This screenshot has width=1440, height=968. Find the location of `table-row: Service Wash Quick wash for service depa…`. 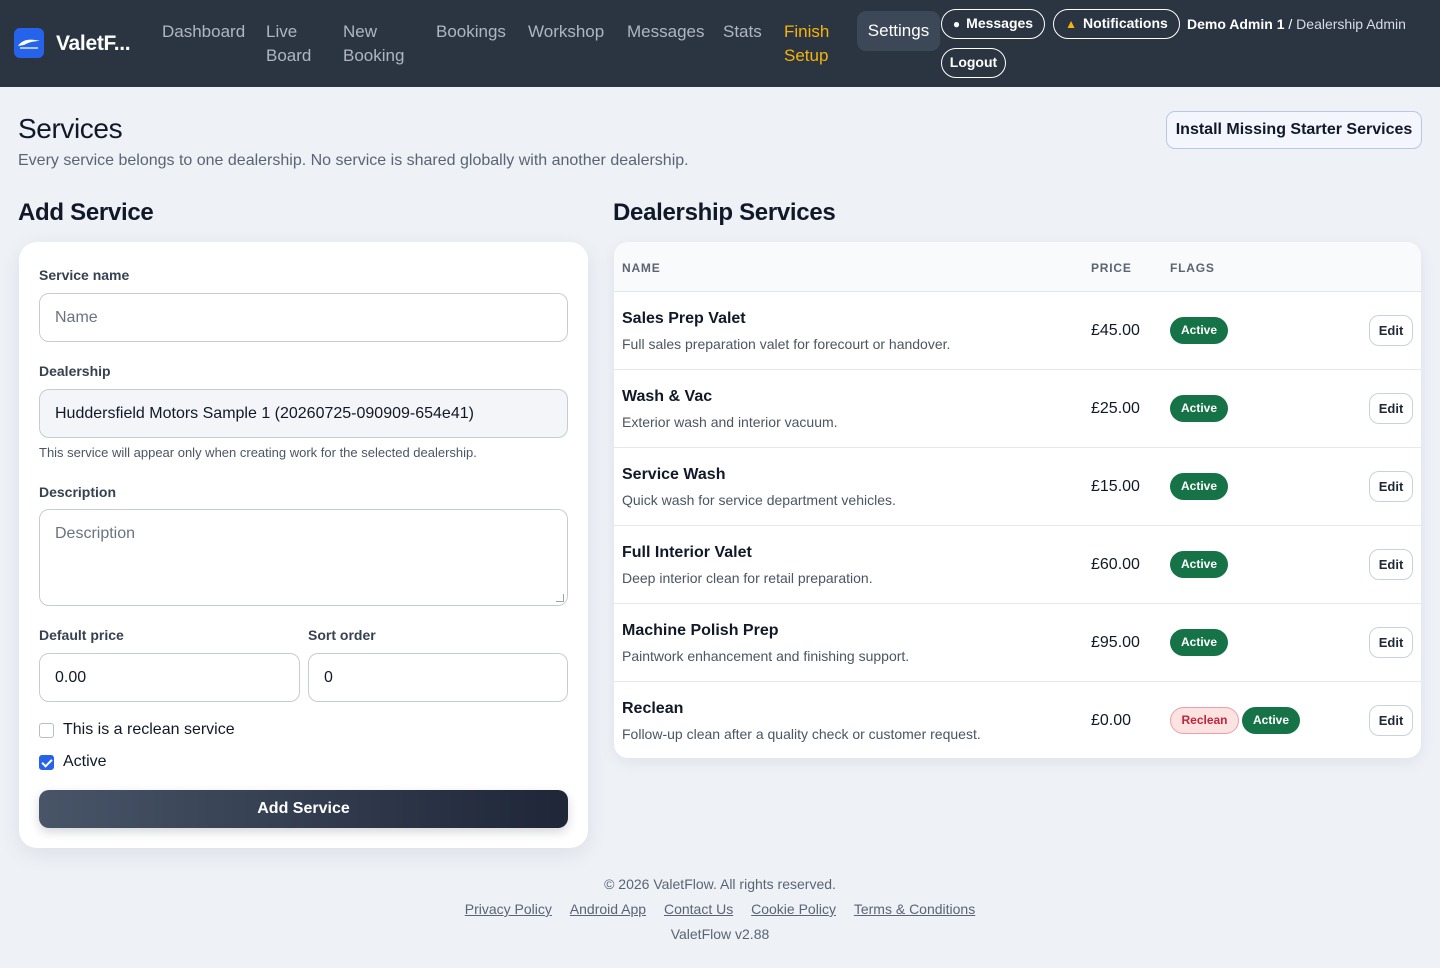

table-row: Service Wash Quick wash for service depa… is located at coordinates (1017, 487).